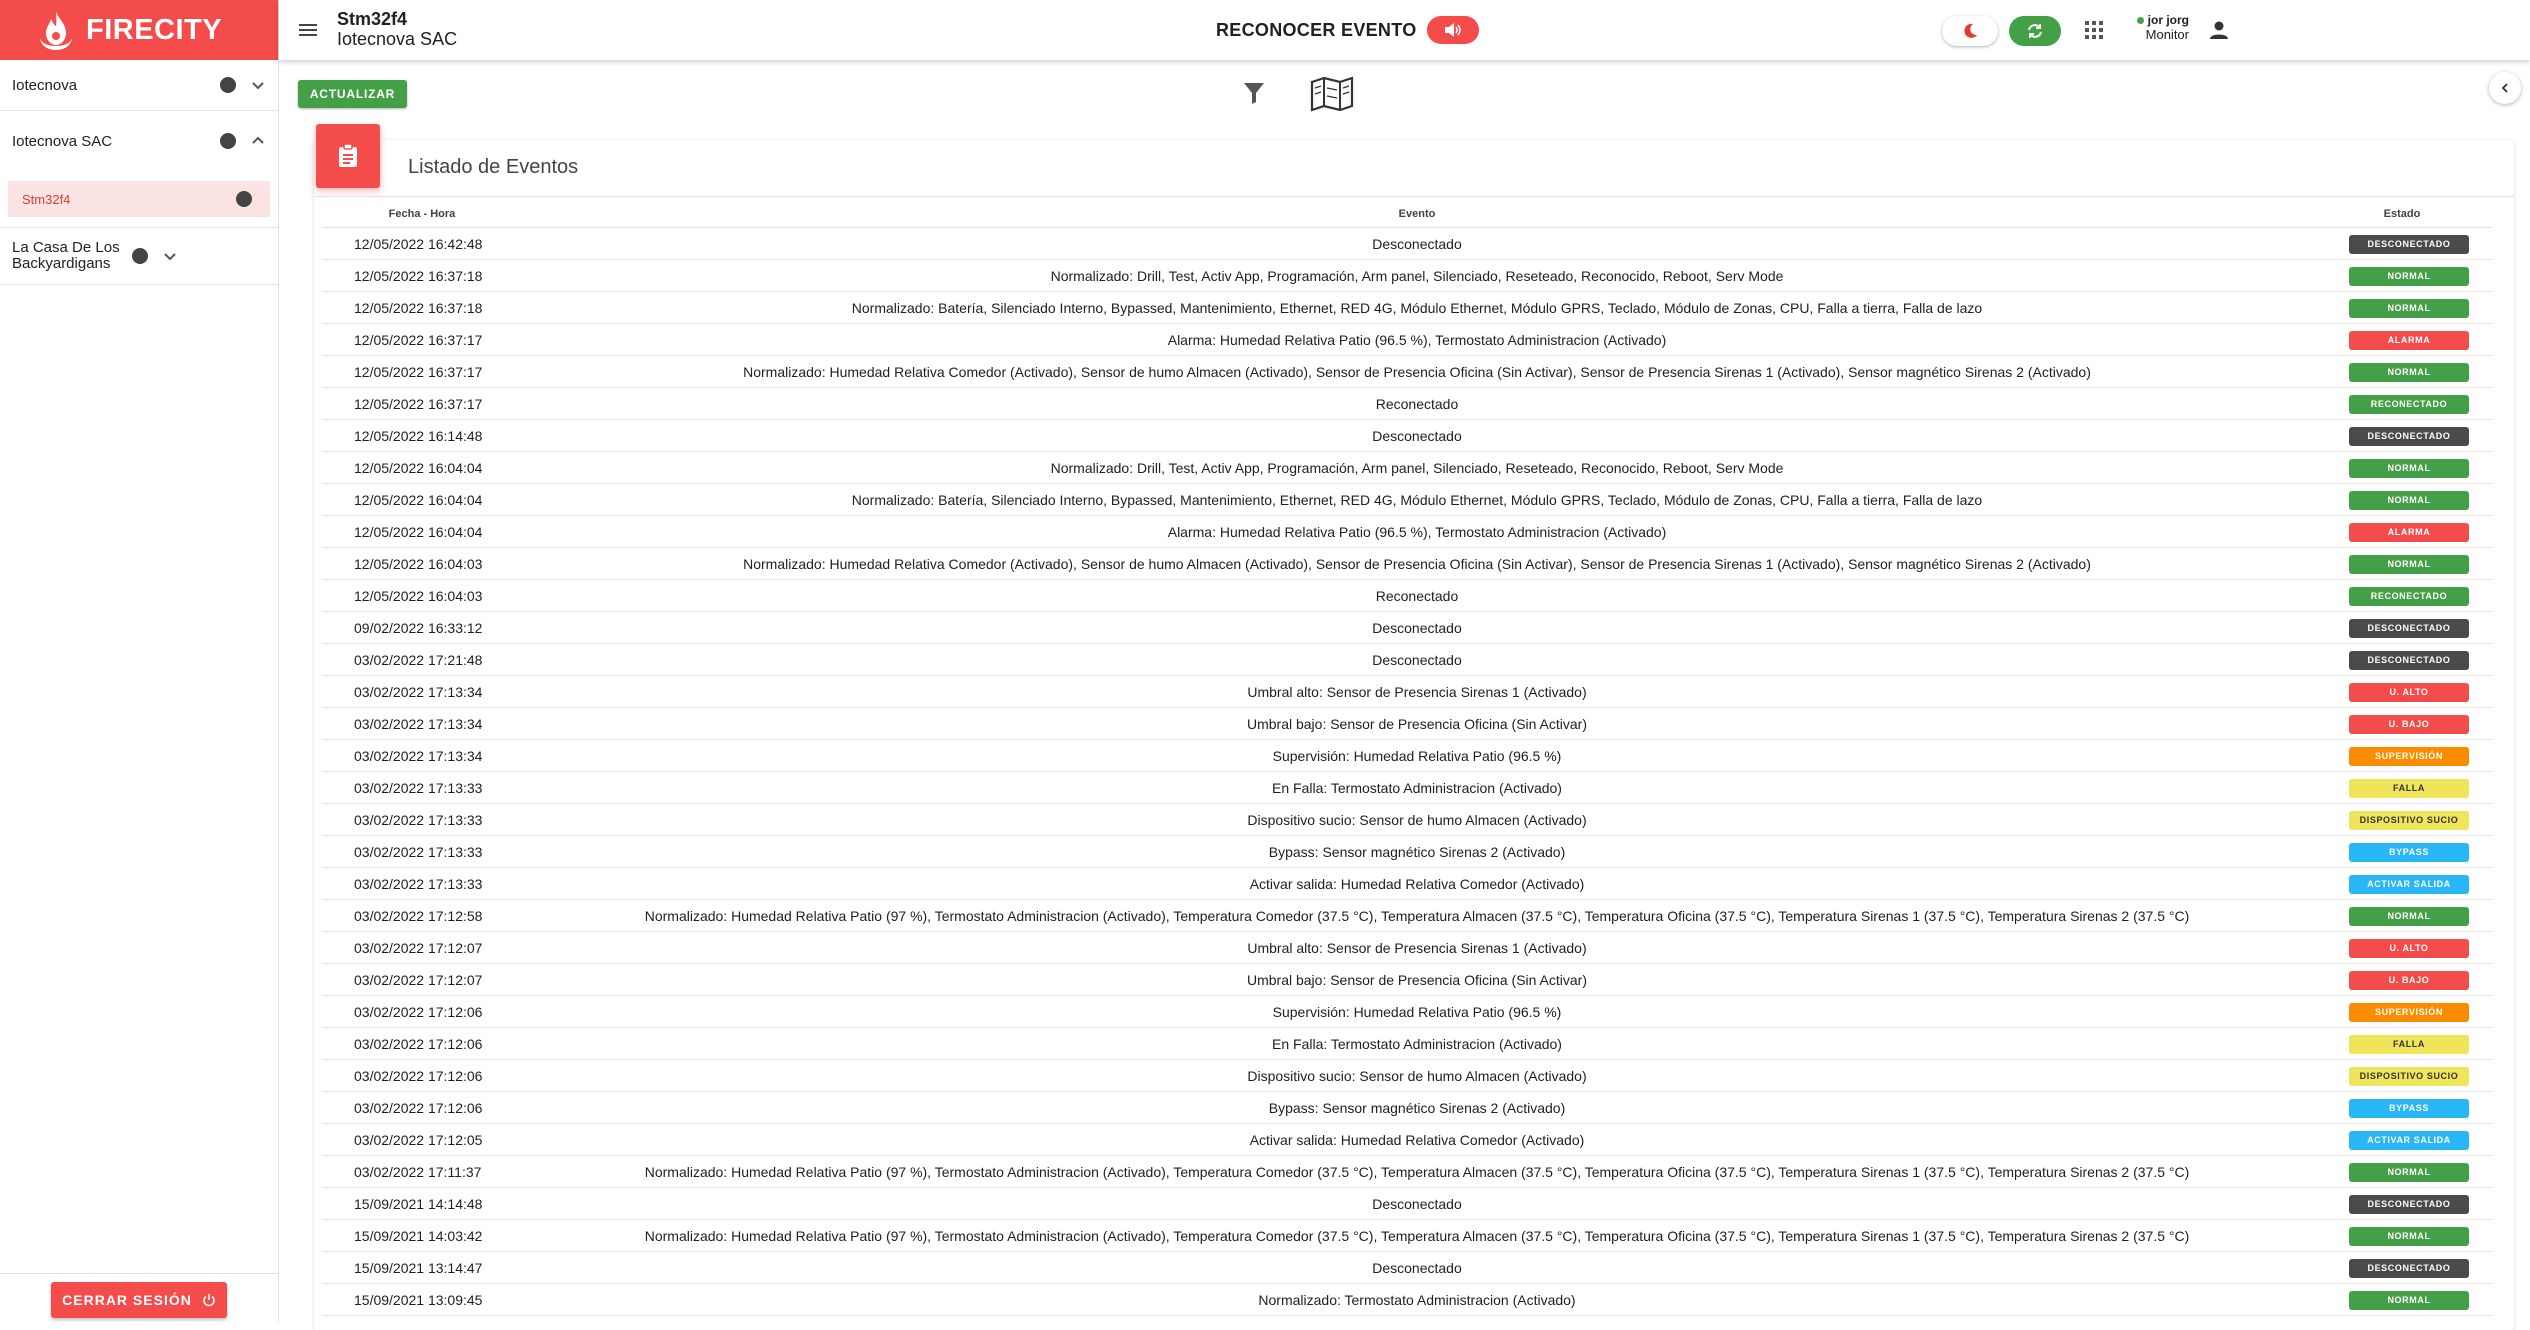 This screenshot has width=2530, height=1330. Describe the element at coordinates (1254, 93) in the screenshot. I see `filter-icon` at that location.